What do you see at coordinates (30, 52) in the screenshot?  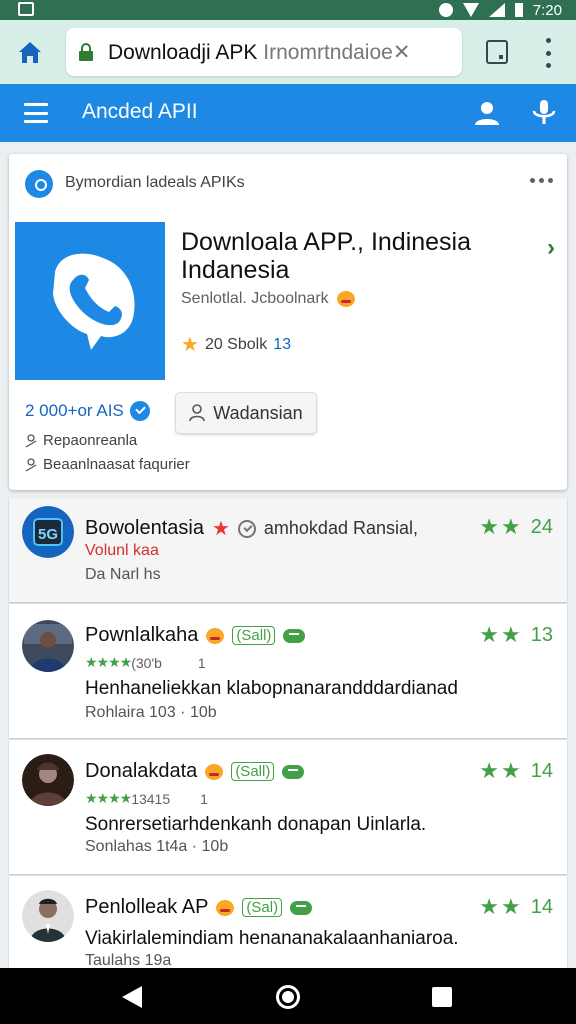 I see `home-icon` at bounding box center [30, 52].